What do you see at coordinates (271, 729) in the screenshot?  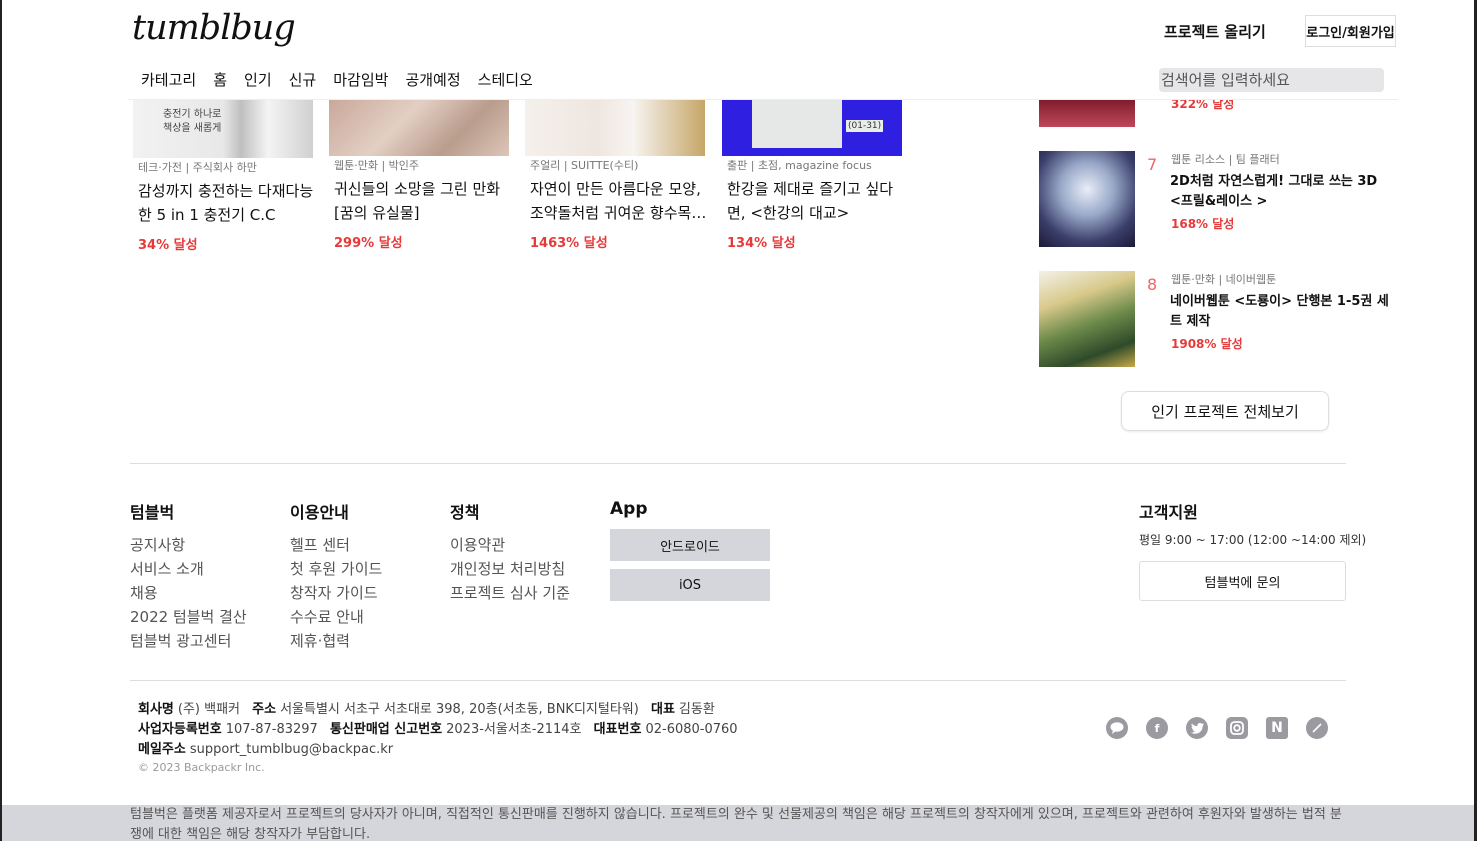 I see `business-number: 107-87-83297` at bounding box center [271, 729].